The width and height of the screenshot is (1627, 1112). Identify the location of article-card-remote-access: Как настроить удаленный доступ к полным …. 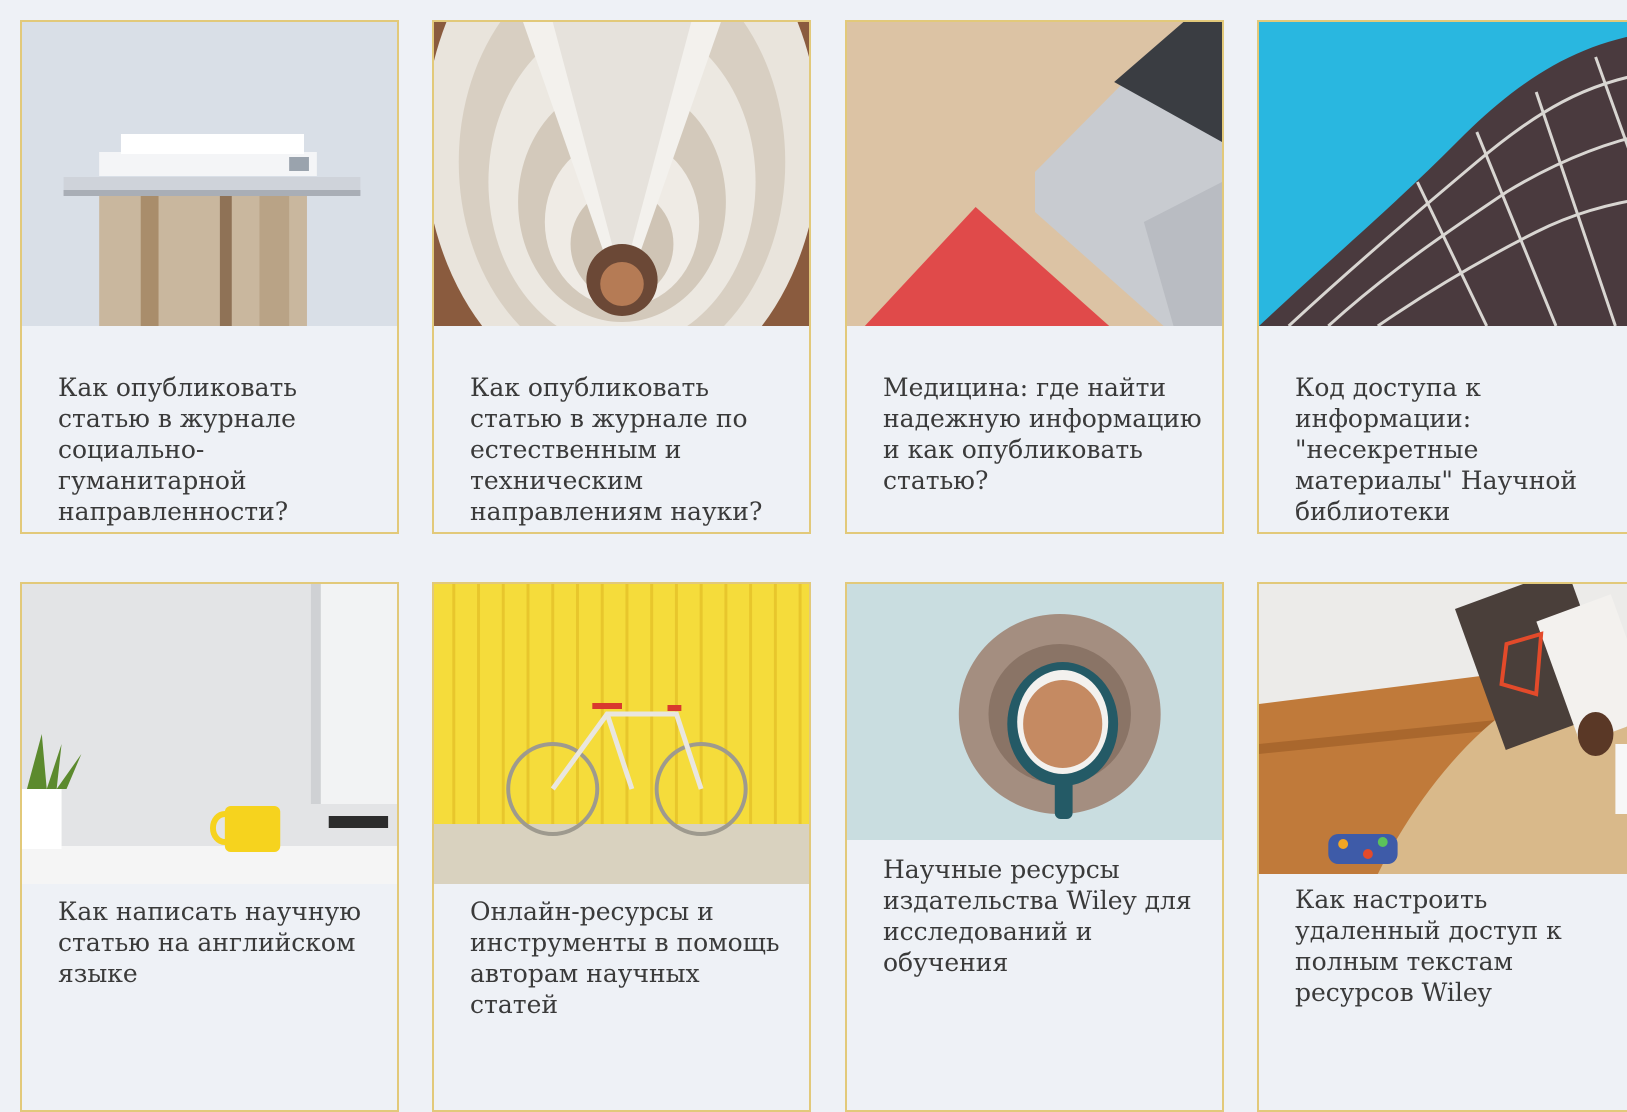
(1442, 847).